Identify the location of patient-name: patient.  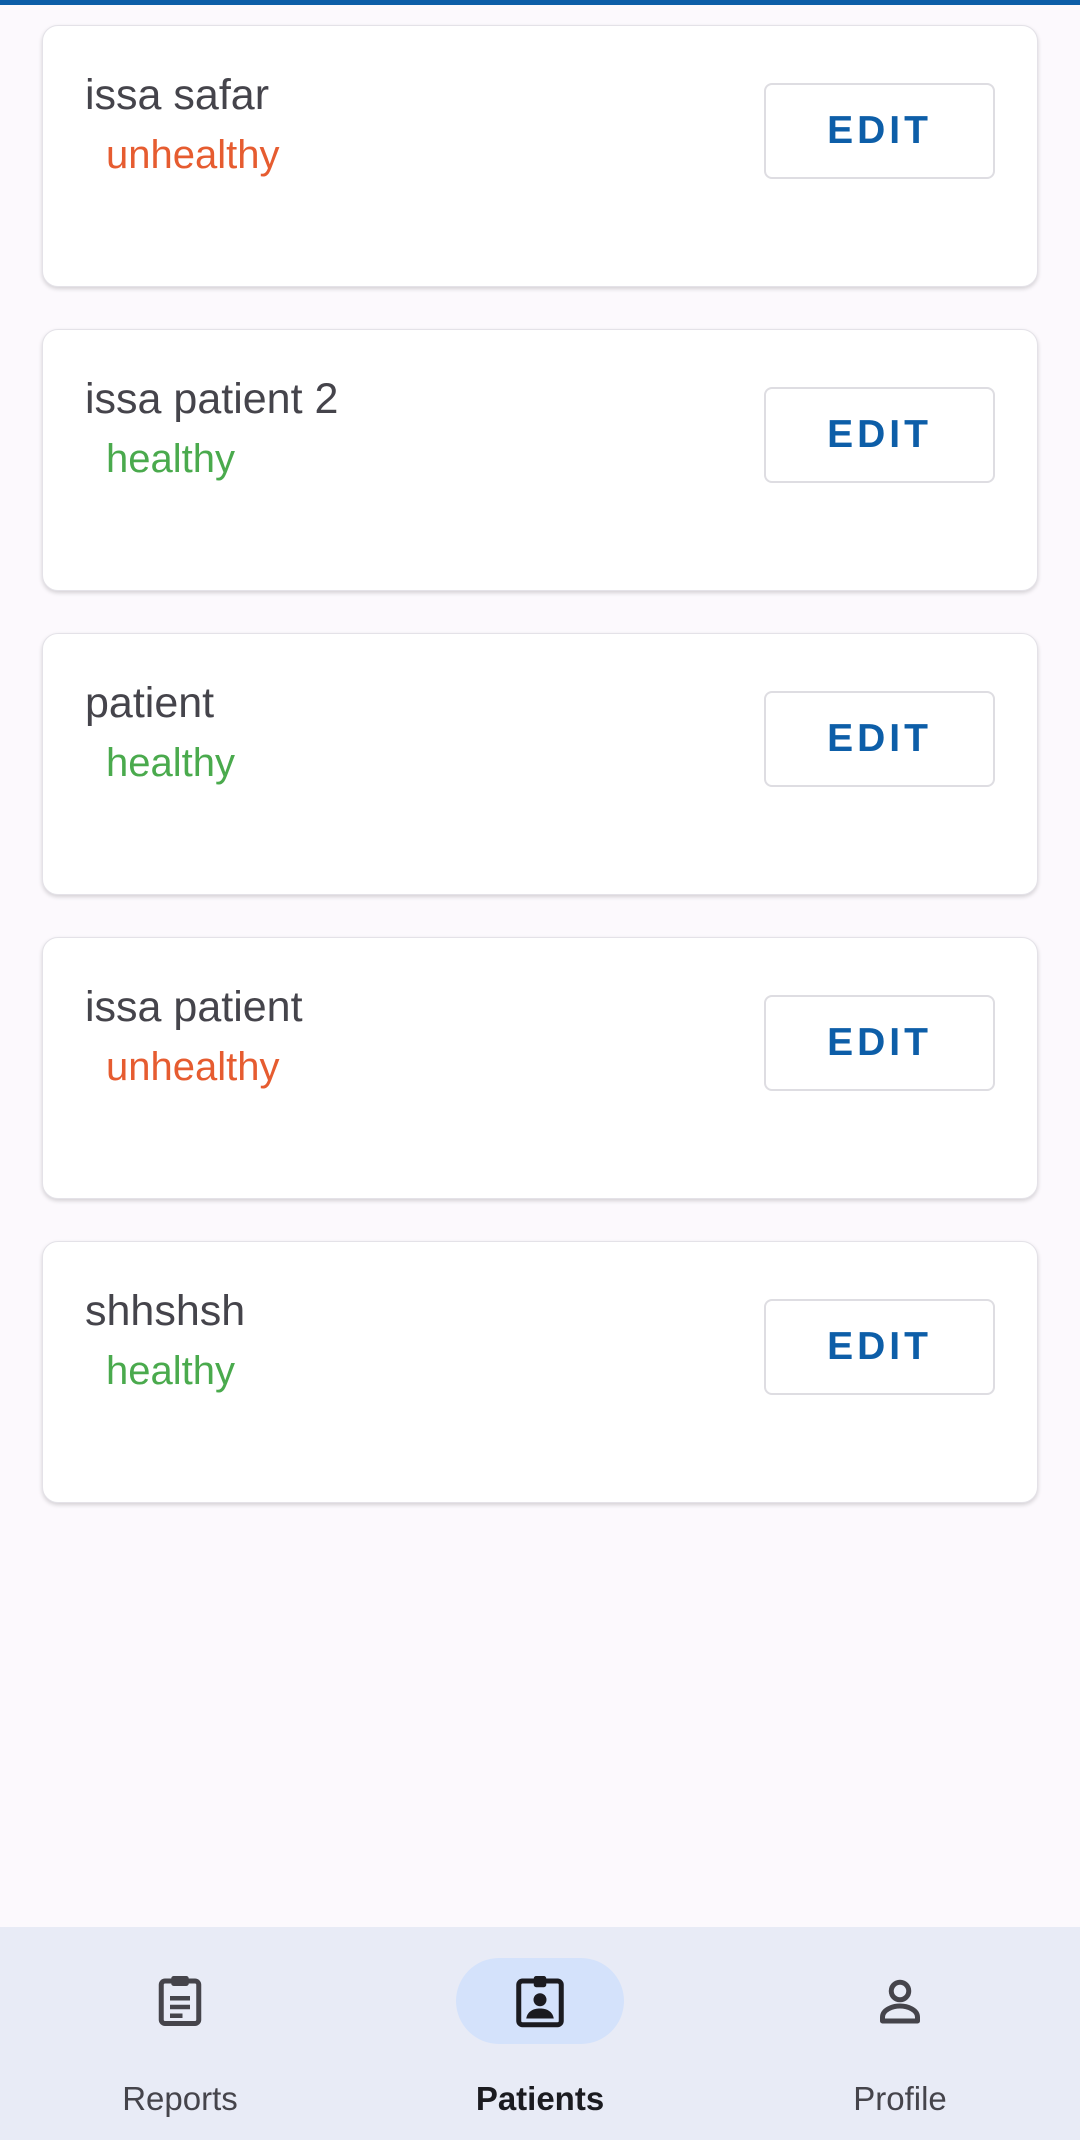
(150, 703).